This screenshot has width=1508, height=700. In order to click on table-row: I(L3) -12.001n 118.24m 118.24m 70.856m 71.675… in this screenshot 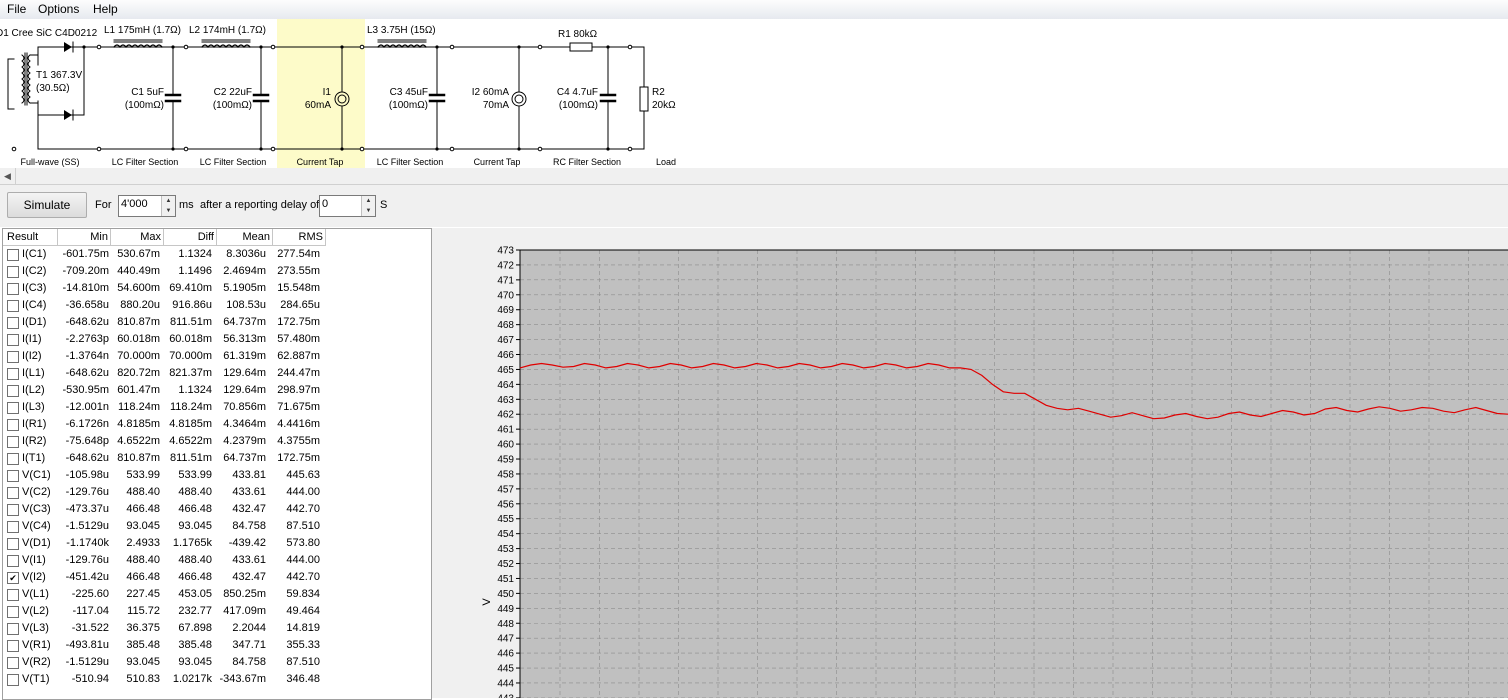, I will do `click(217, 407)`.